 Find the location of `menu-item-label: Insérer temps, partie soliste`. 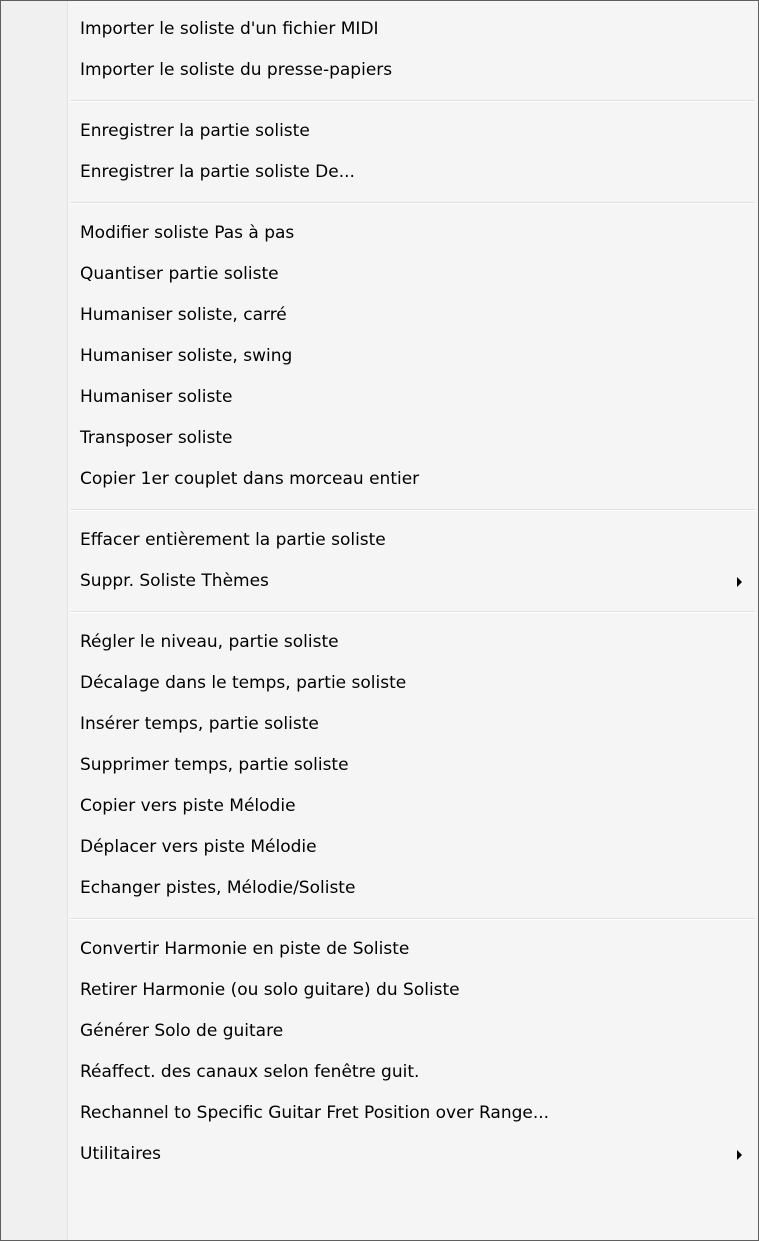

menu-item-label: Insérer temps, partie soliste is located at coordinates (199, 724).